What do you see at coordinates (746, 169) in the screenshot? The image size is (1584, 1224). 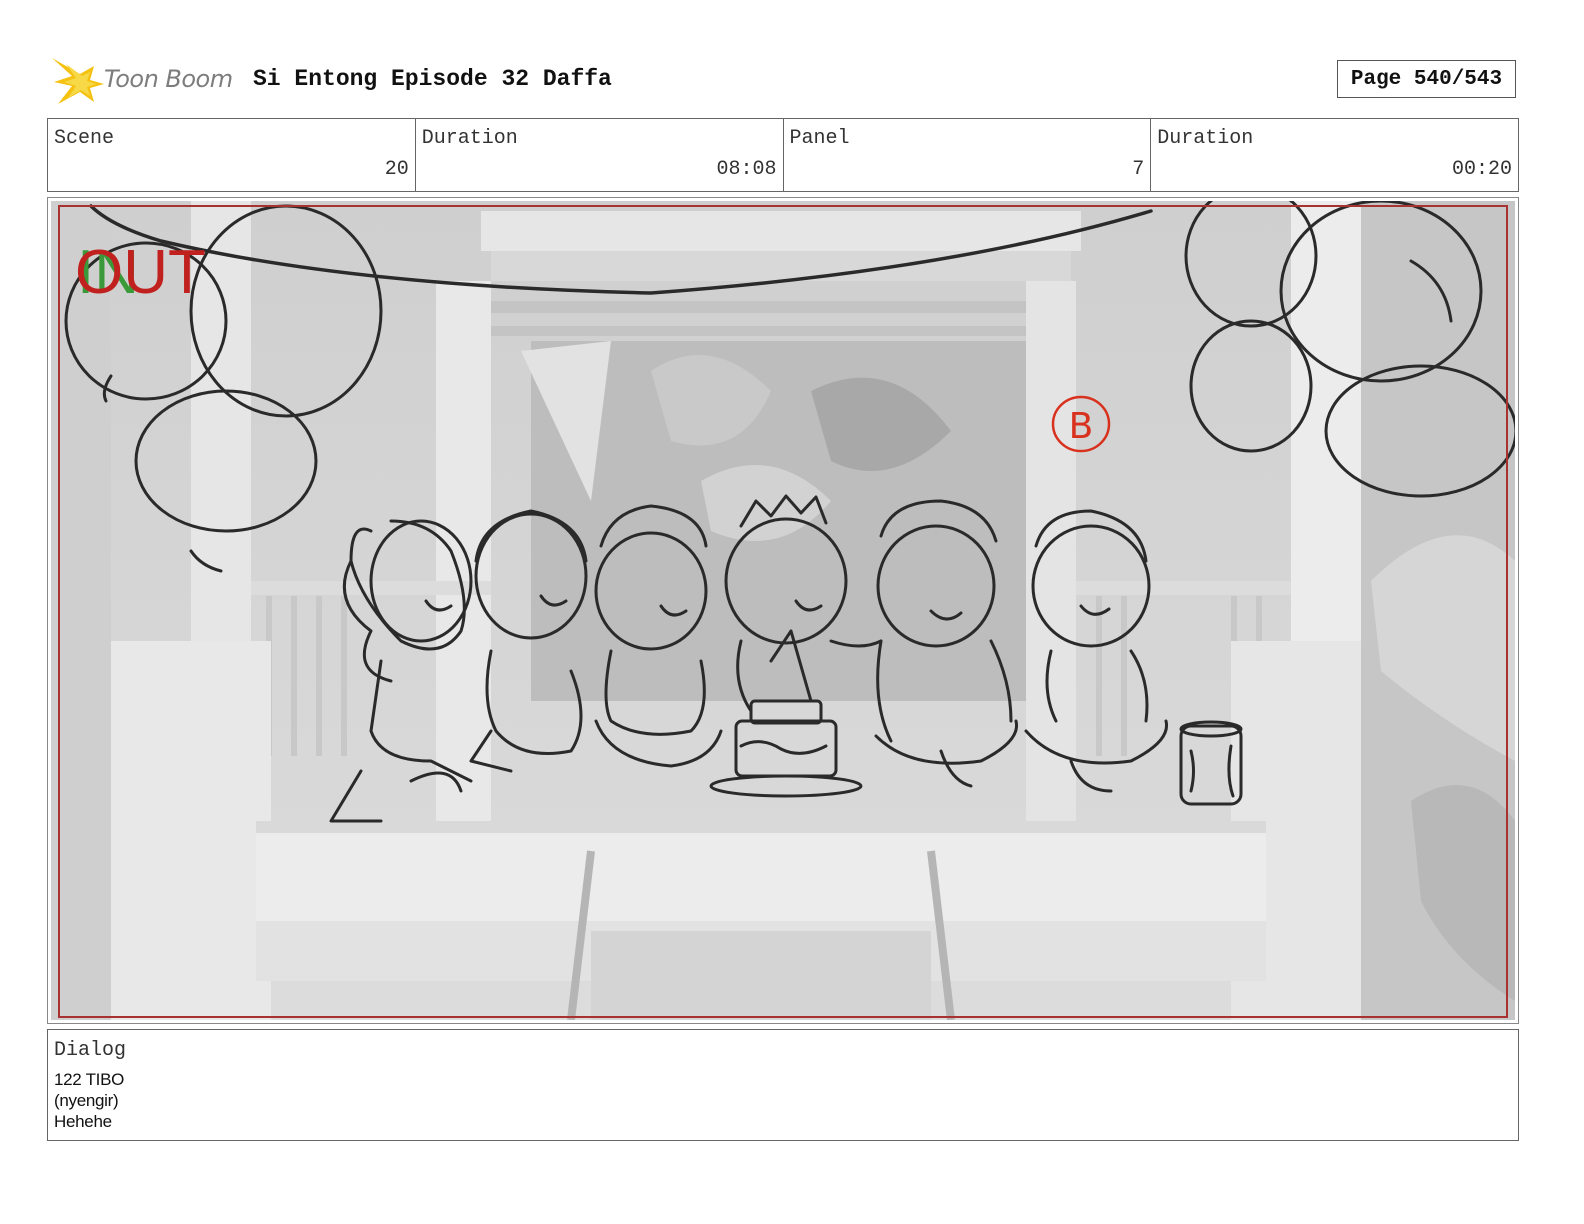 I see `scene-duration-value: 08:08` at bounding box center [746, 169].